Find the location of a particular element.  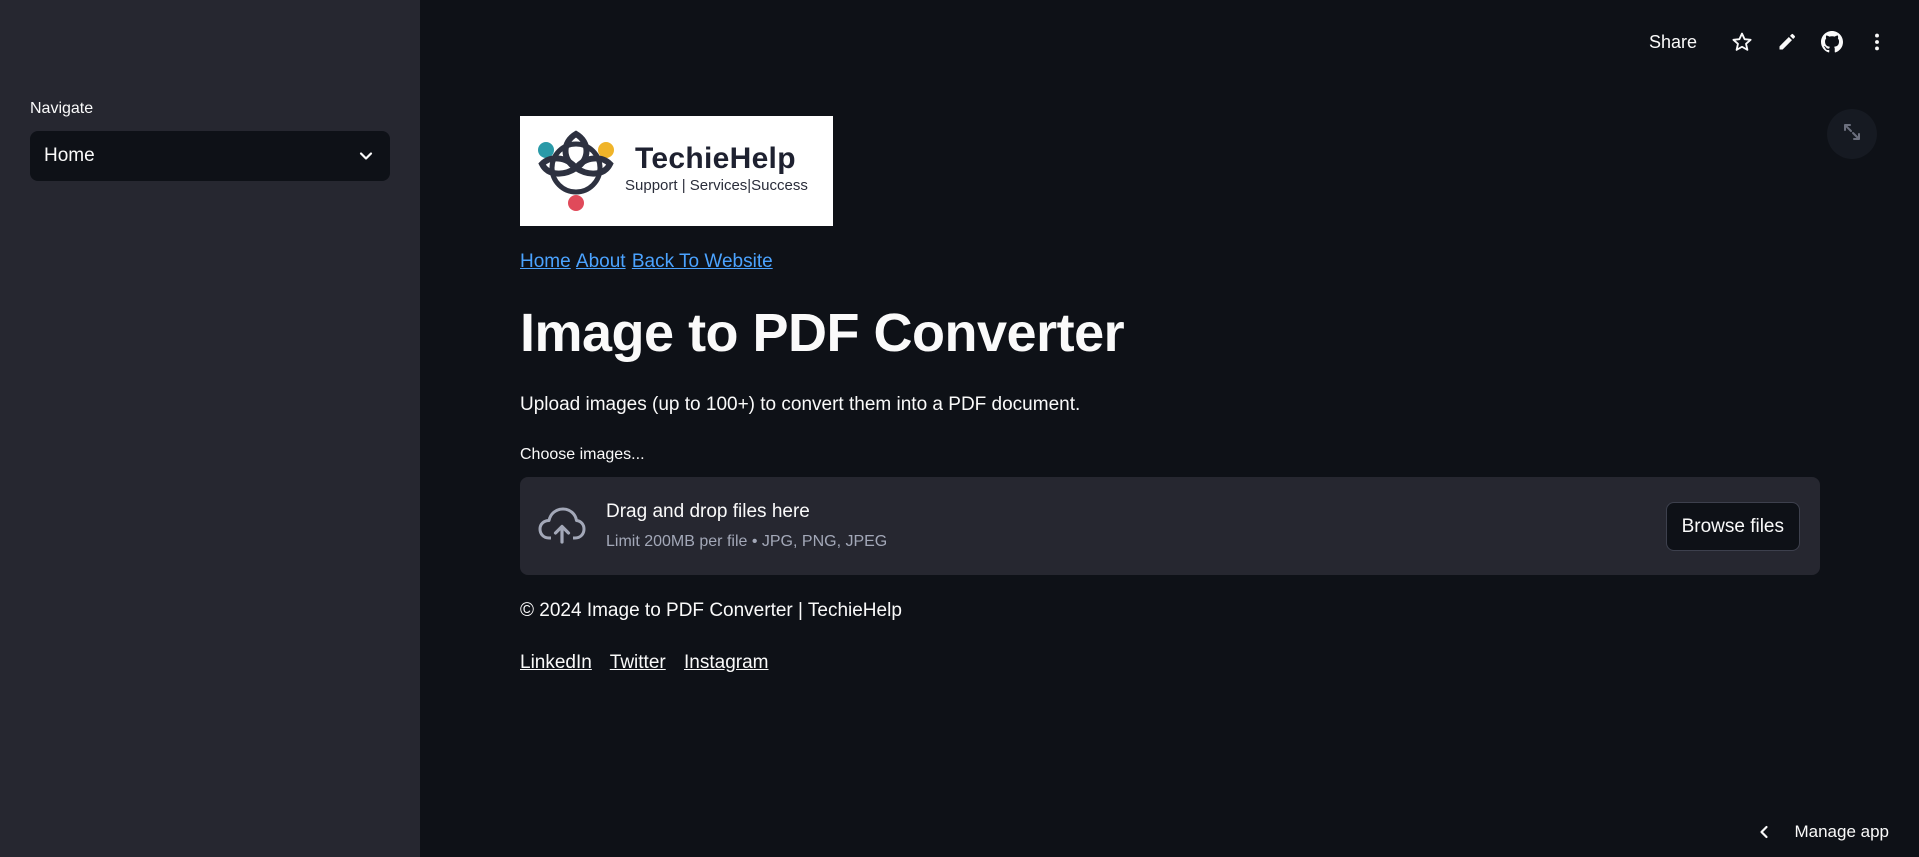

back-to-website-link: Back To Website is located at coordinates (702, 261).